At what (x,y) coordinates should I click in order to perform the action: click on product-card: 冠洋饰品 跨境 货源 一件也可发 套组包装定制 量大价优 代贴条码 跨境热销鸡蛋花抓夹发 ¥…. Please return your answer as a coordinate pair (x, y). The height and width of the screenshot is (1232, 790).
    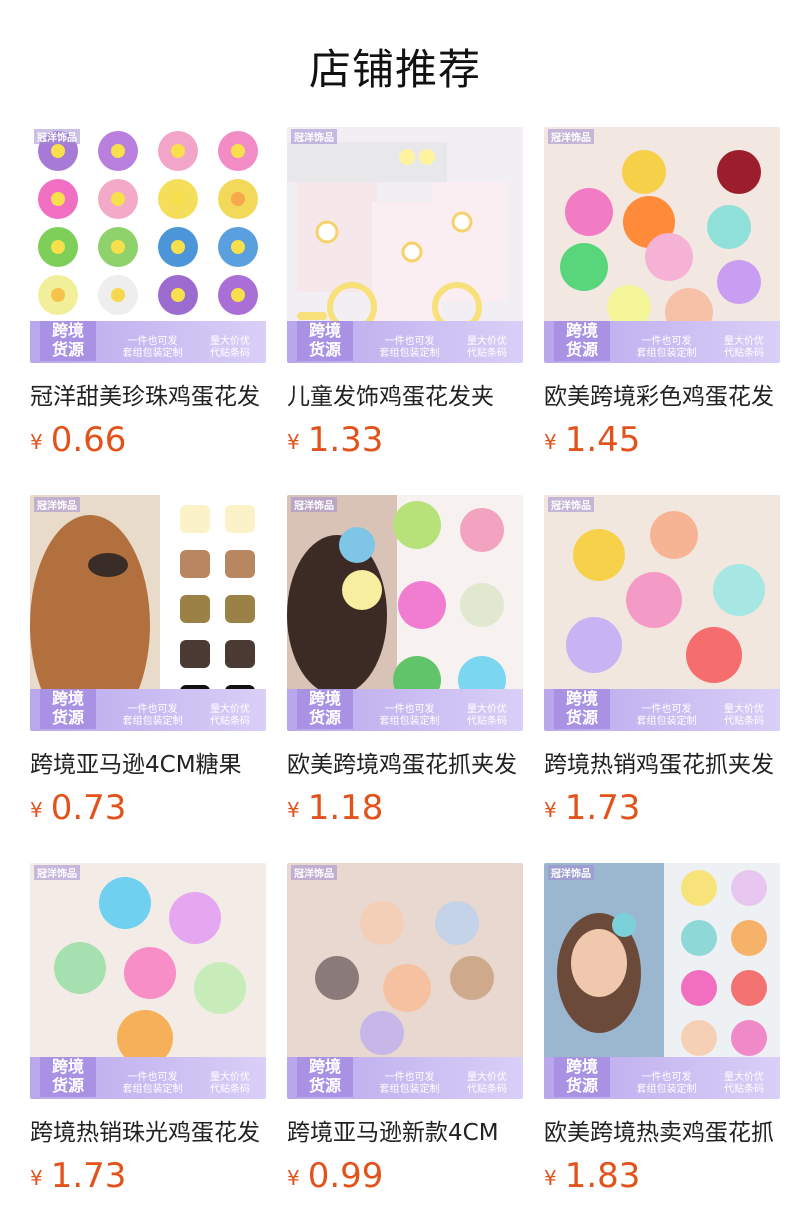
    Looking at the image, I should click on (662, 661).